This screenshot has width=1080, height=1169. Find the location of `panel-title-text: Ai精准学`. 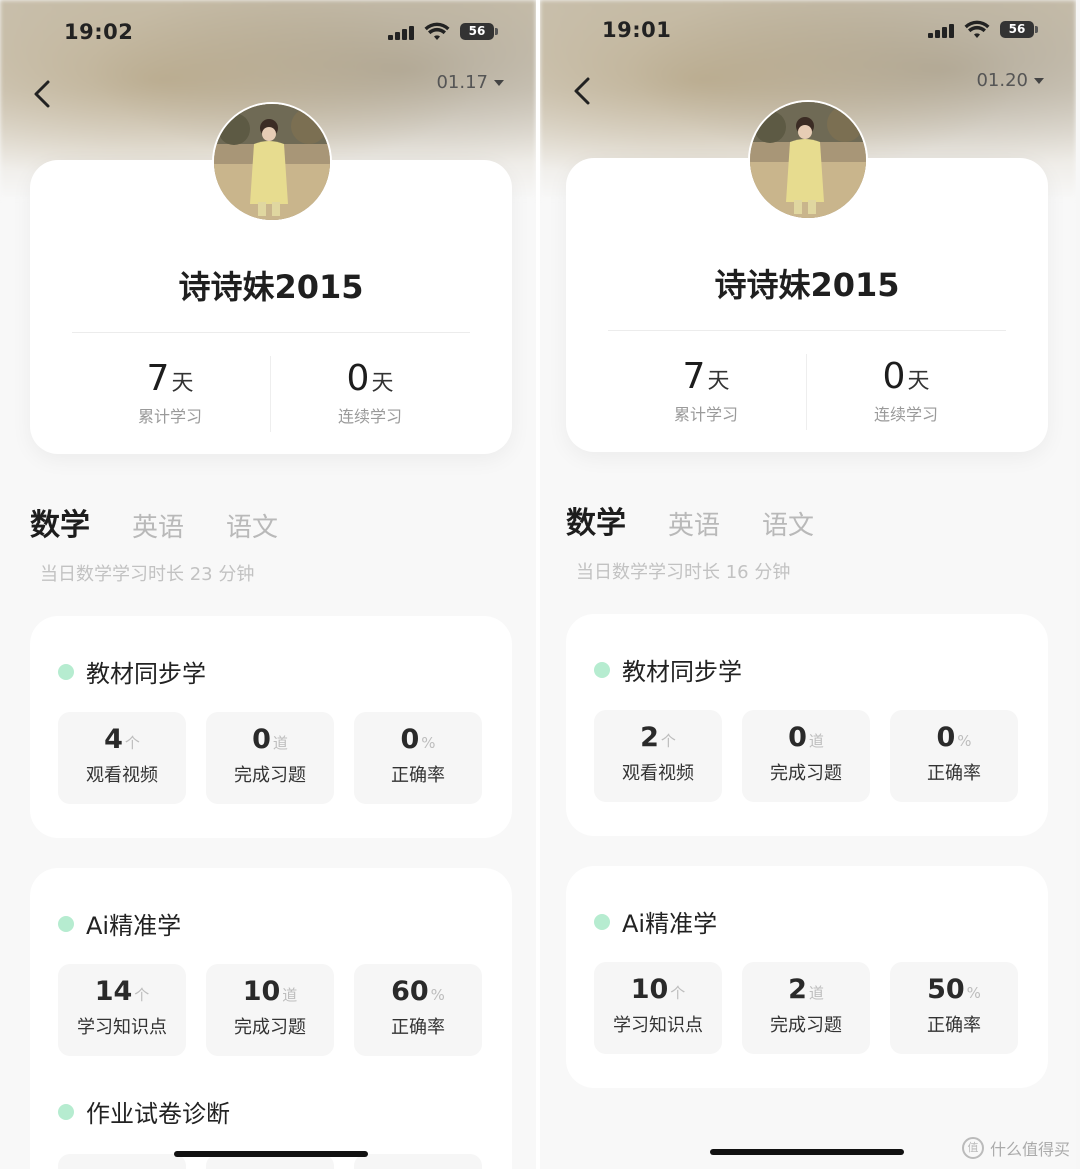

panel-title-text: Ai精准学 is located at coordinates (670, 924).